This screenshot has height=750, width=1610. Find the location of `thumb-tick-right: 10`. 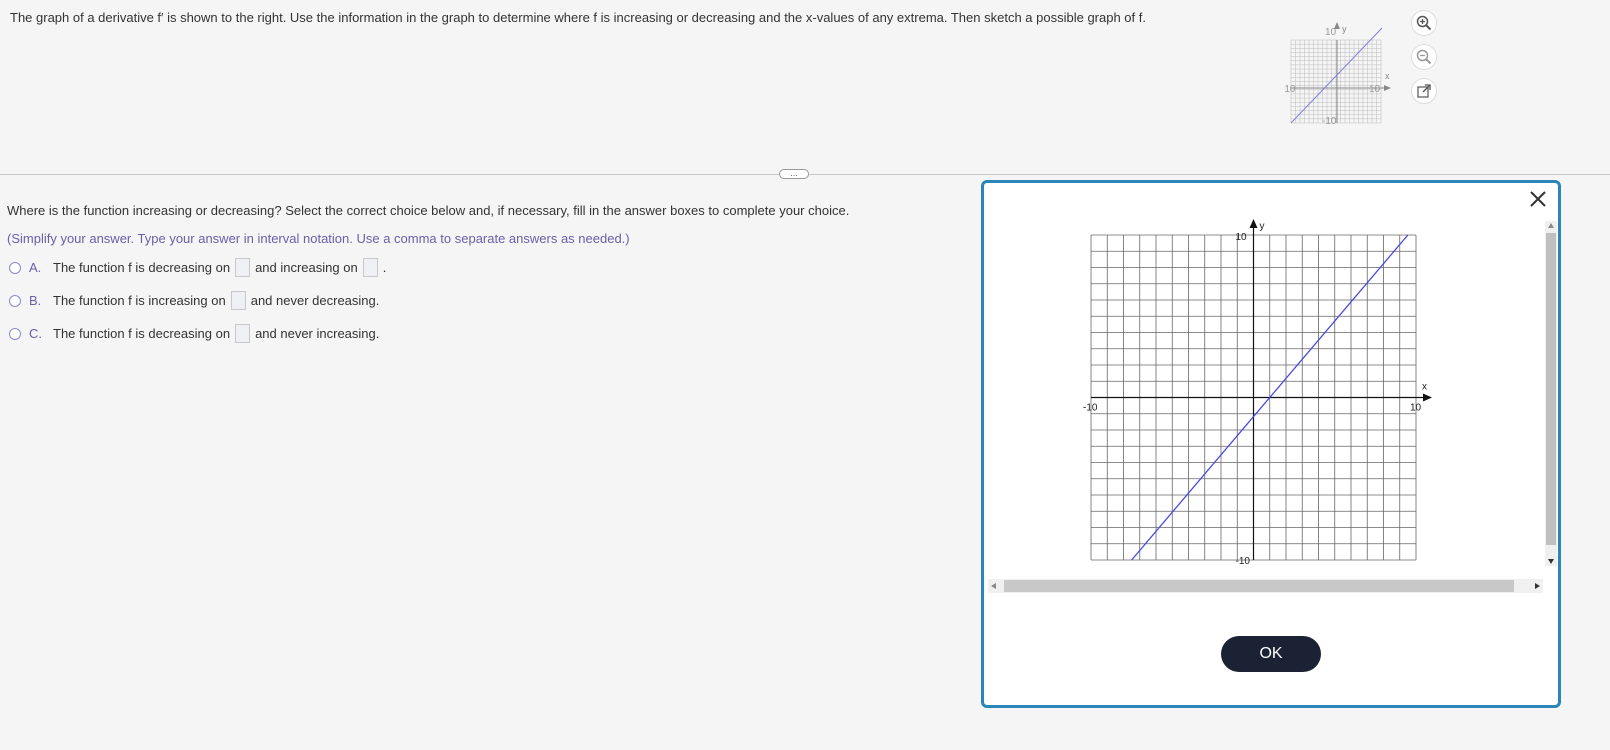

thumb-tick-right: 10 is located at coordinates (1375, 89).